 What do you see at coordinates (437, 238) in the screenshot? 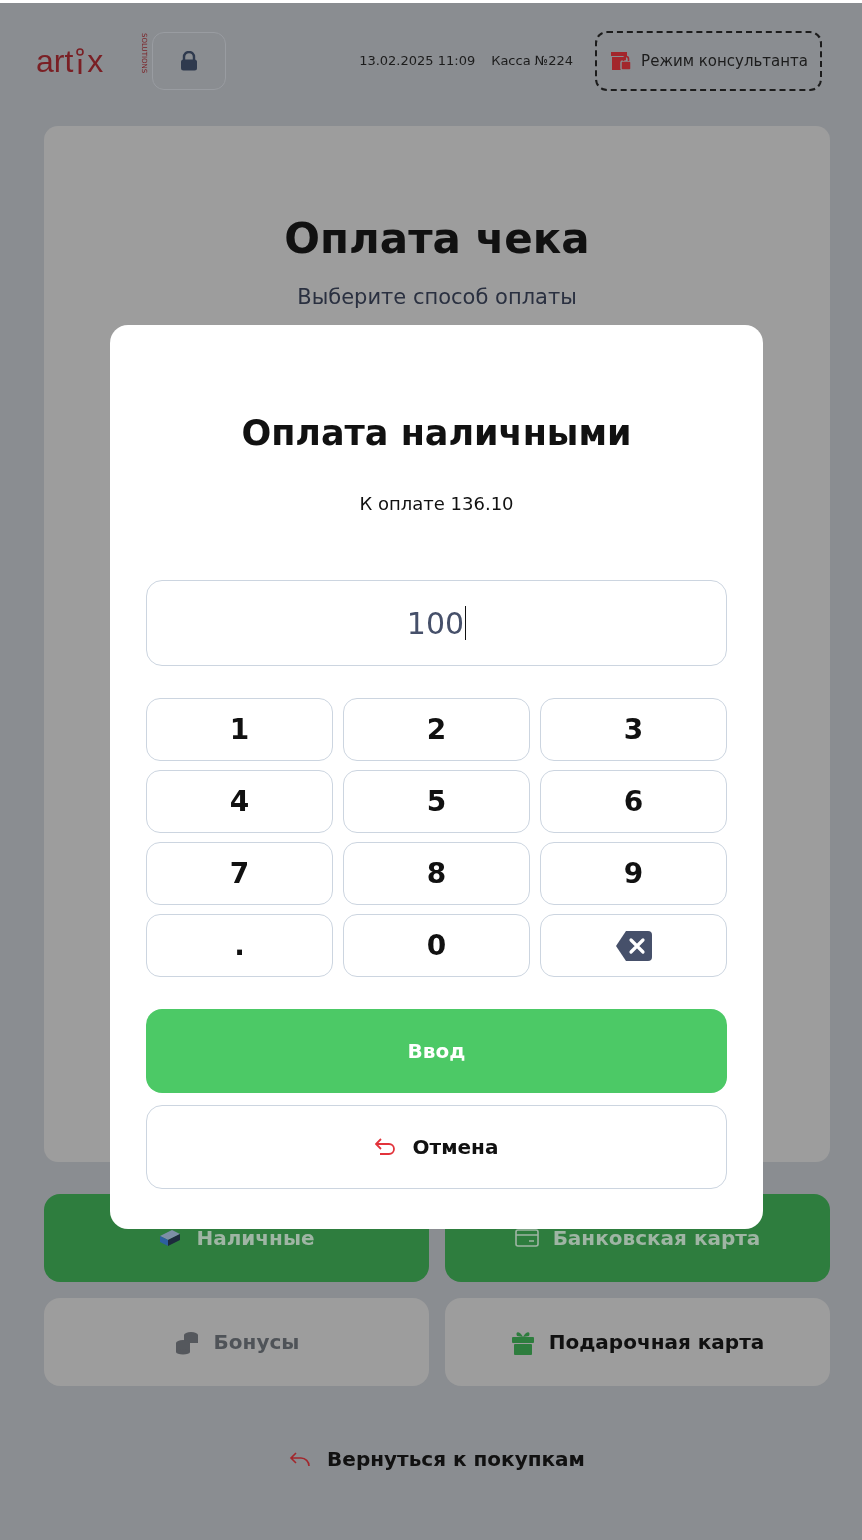
I see `page-title: Оплата чека` at bounding box center [437, 238].